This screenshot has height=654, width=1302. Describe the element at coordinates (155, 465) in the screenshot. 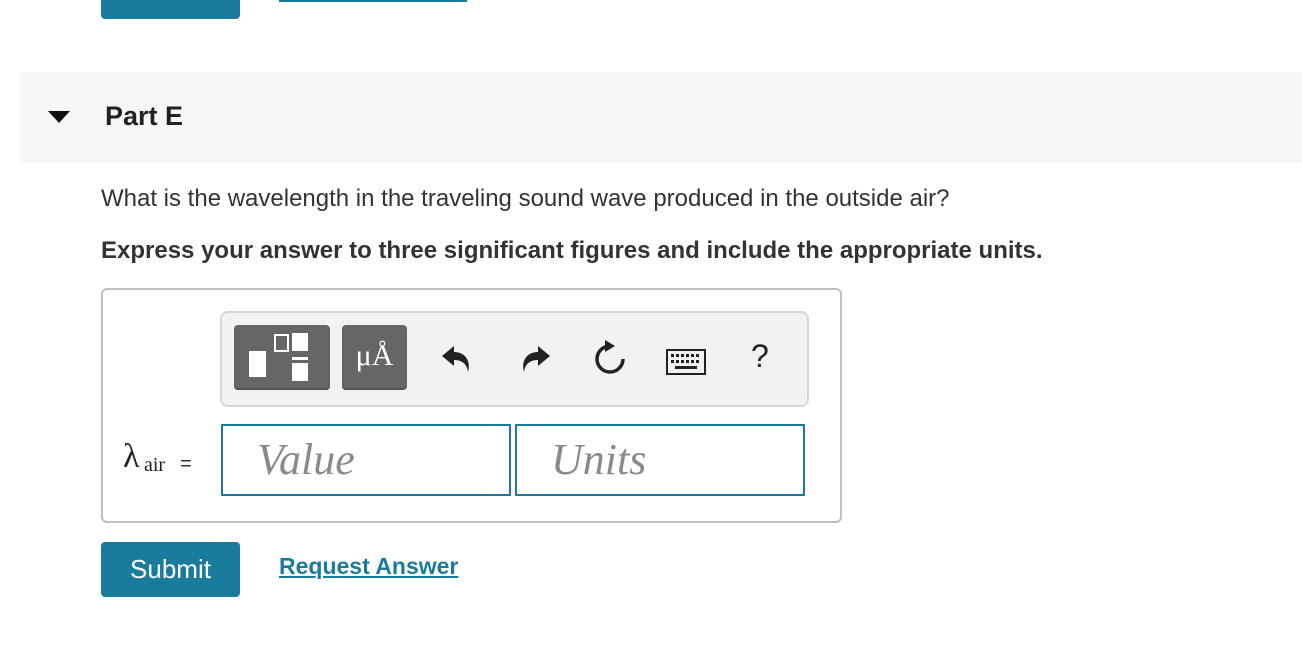

I see `variable-subscript: air` at that location.